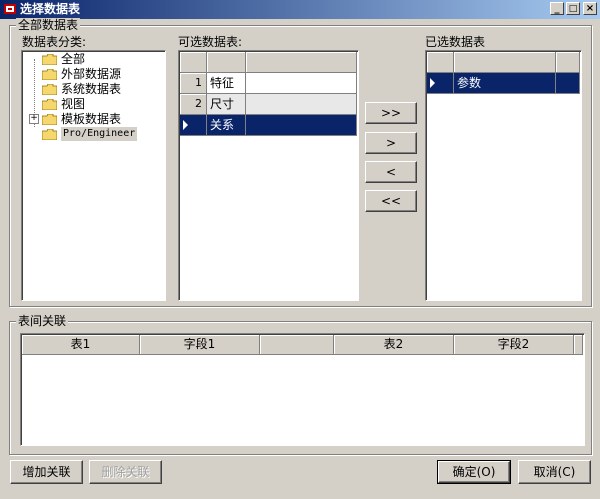 The image size is (600, 499). I want to click on add-relation-button: 增加关联, so click(46, 472).